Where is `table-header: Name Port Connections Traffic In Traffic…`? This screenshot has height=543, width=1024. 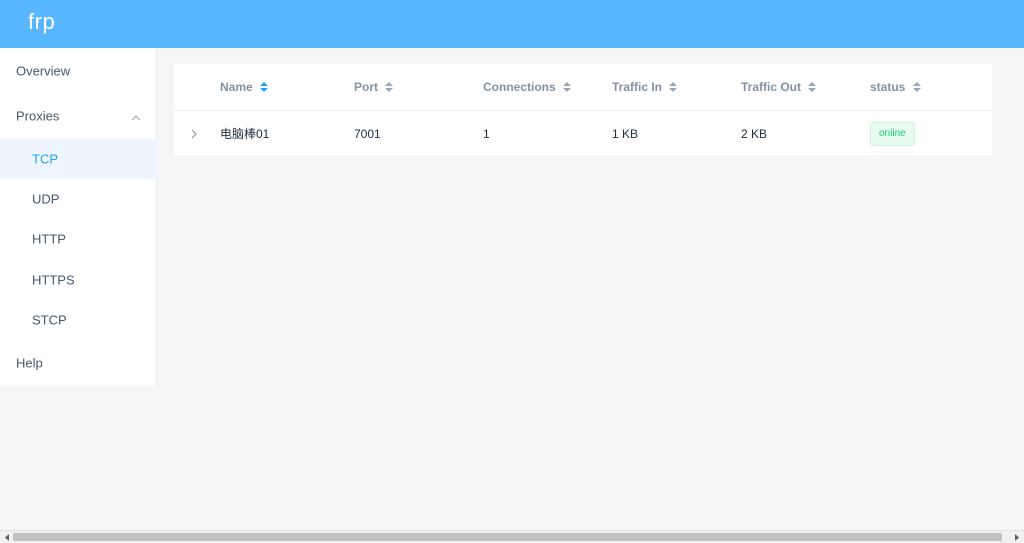 table-header: Name Port Connections Traffic In Traffic… is located at coordinates (583, 87).